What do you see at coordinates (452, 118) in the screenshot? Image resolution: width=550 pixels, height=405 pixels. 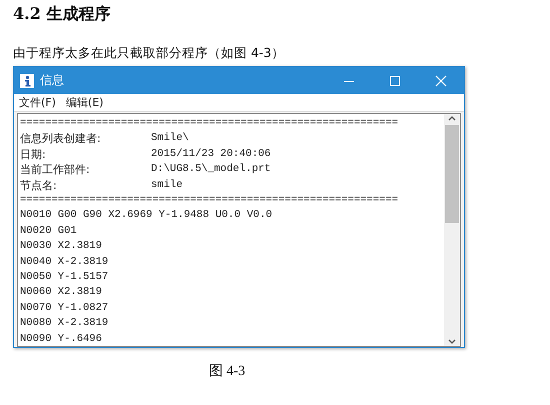 I see `scroll-up-icon` at bounding box center [452, 118].